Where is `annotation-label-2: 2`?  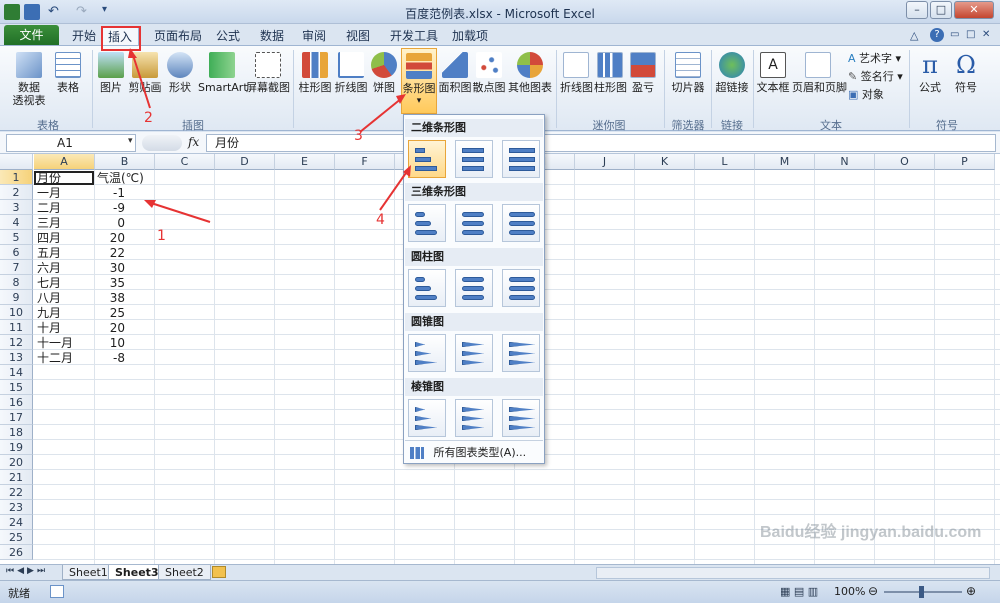
annotation-label-2: 2 is located at coordinates (148, 118).